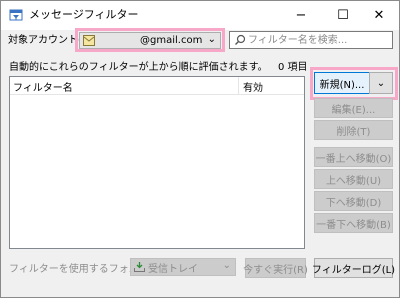 This screenshot has width=400, height=298. Describe the element at coordinates (353, 223) in the screenshot. I see `move-bottom-button: 一番下へ移動(B)` at that location.